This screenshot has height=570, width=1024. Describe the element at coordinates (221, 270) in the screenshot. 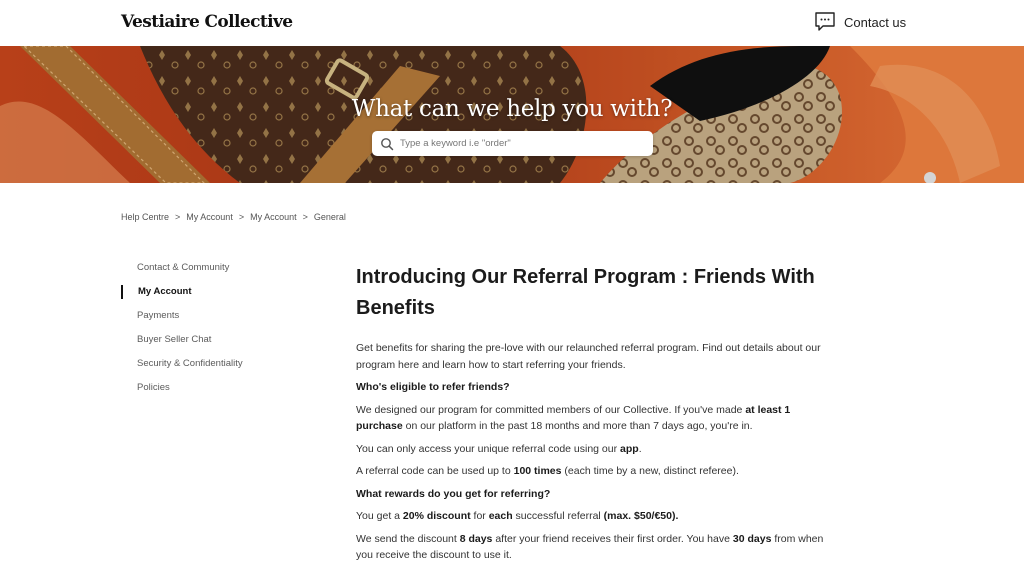

I see `sidebar-item-contact-community: Contact & Community` at that location.